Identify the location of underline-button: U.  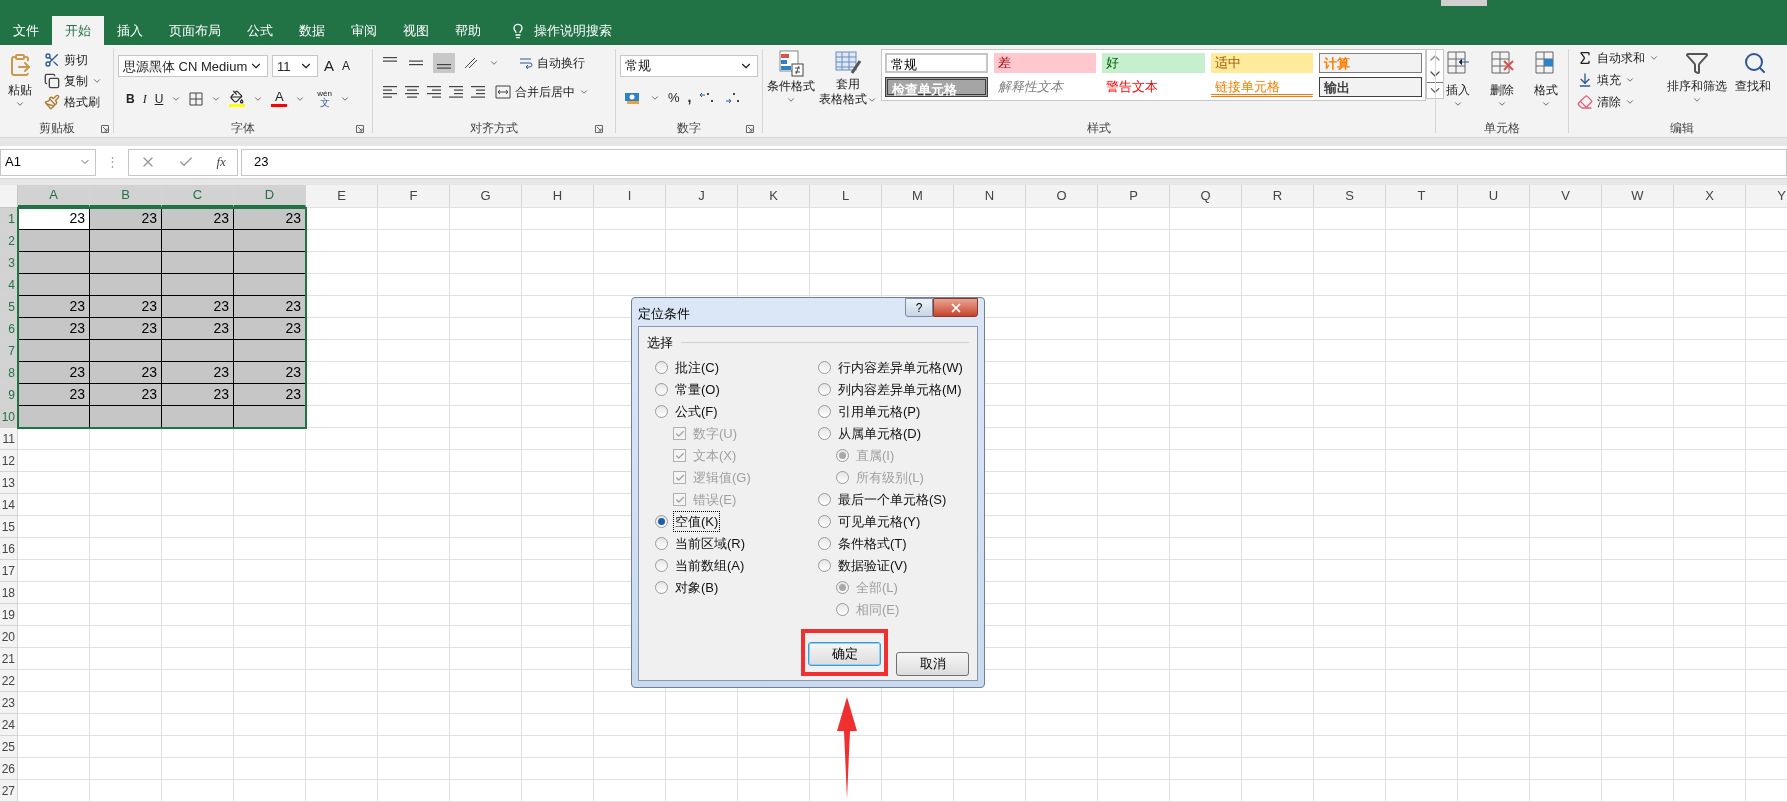
(159, 98).